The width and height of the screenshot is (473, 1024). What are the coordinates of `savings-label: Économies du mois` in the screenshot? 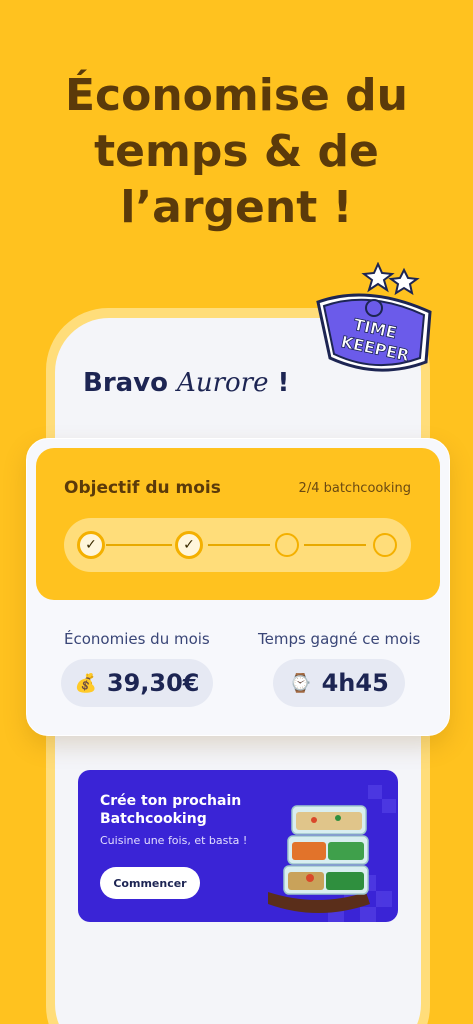 It's located at (137, 639).